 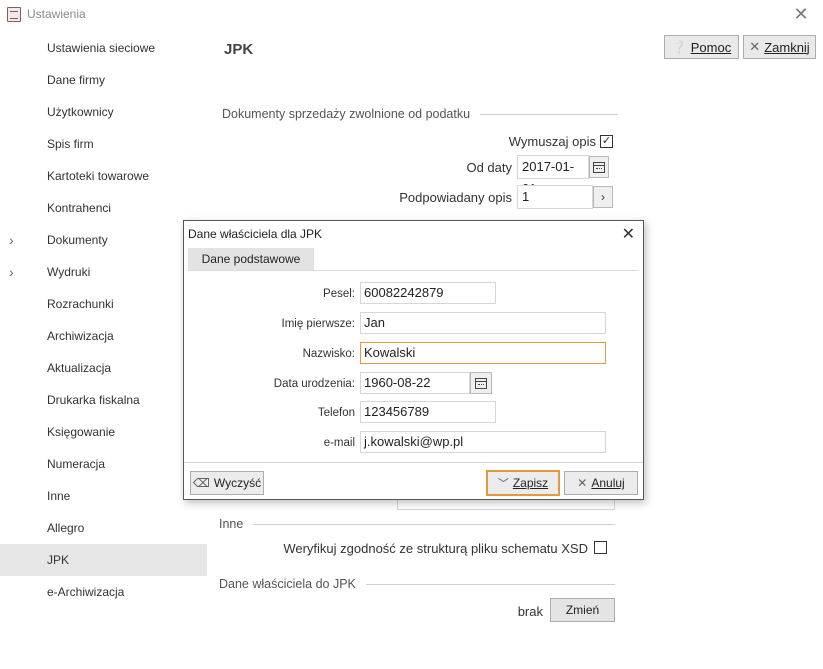 I want to click on page-title: JPK, so click(x=239, y=49).